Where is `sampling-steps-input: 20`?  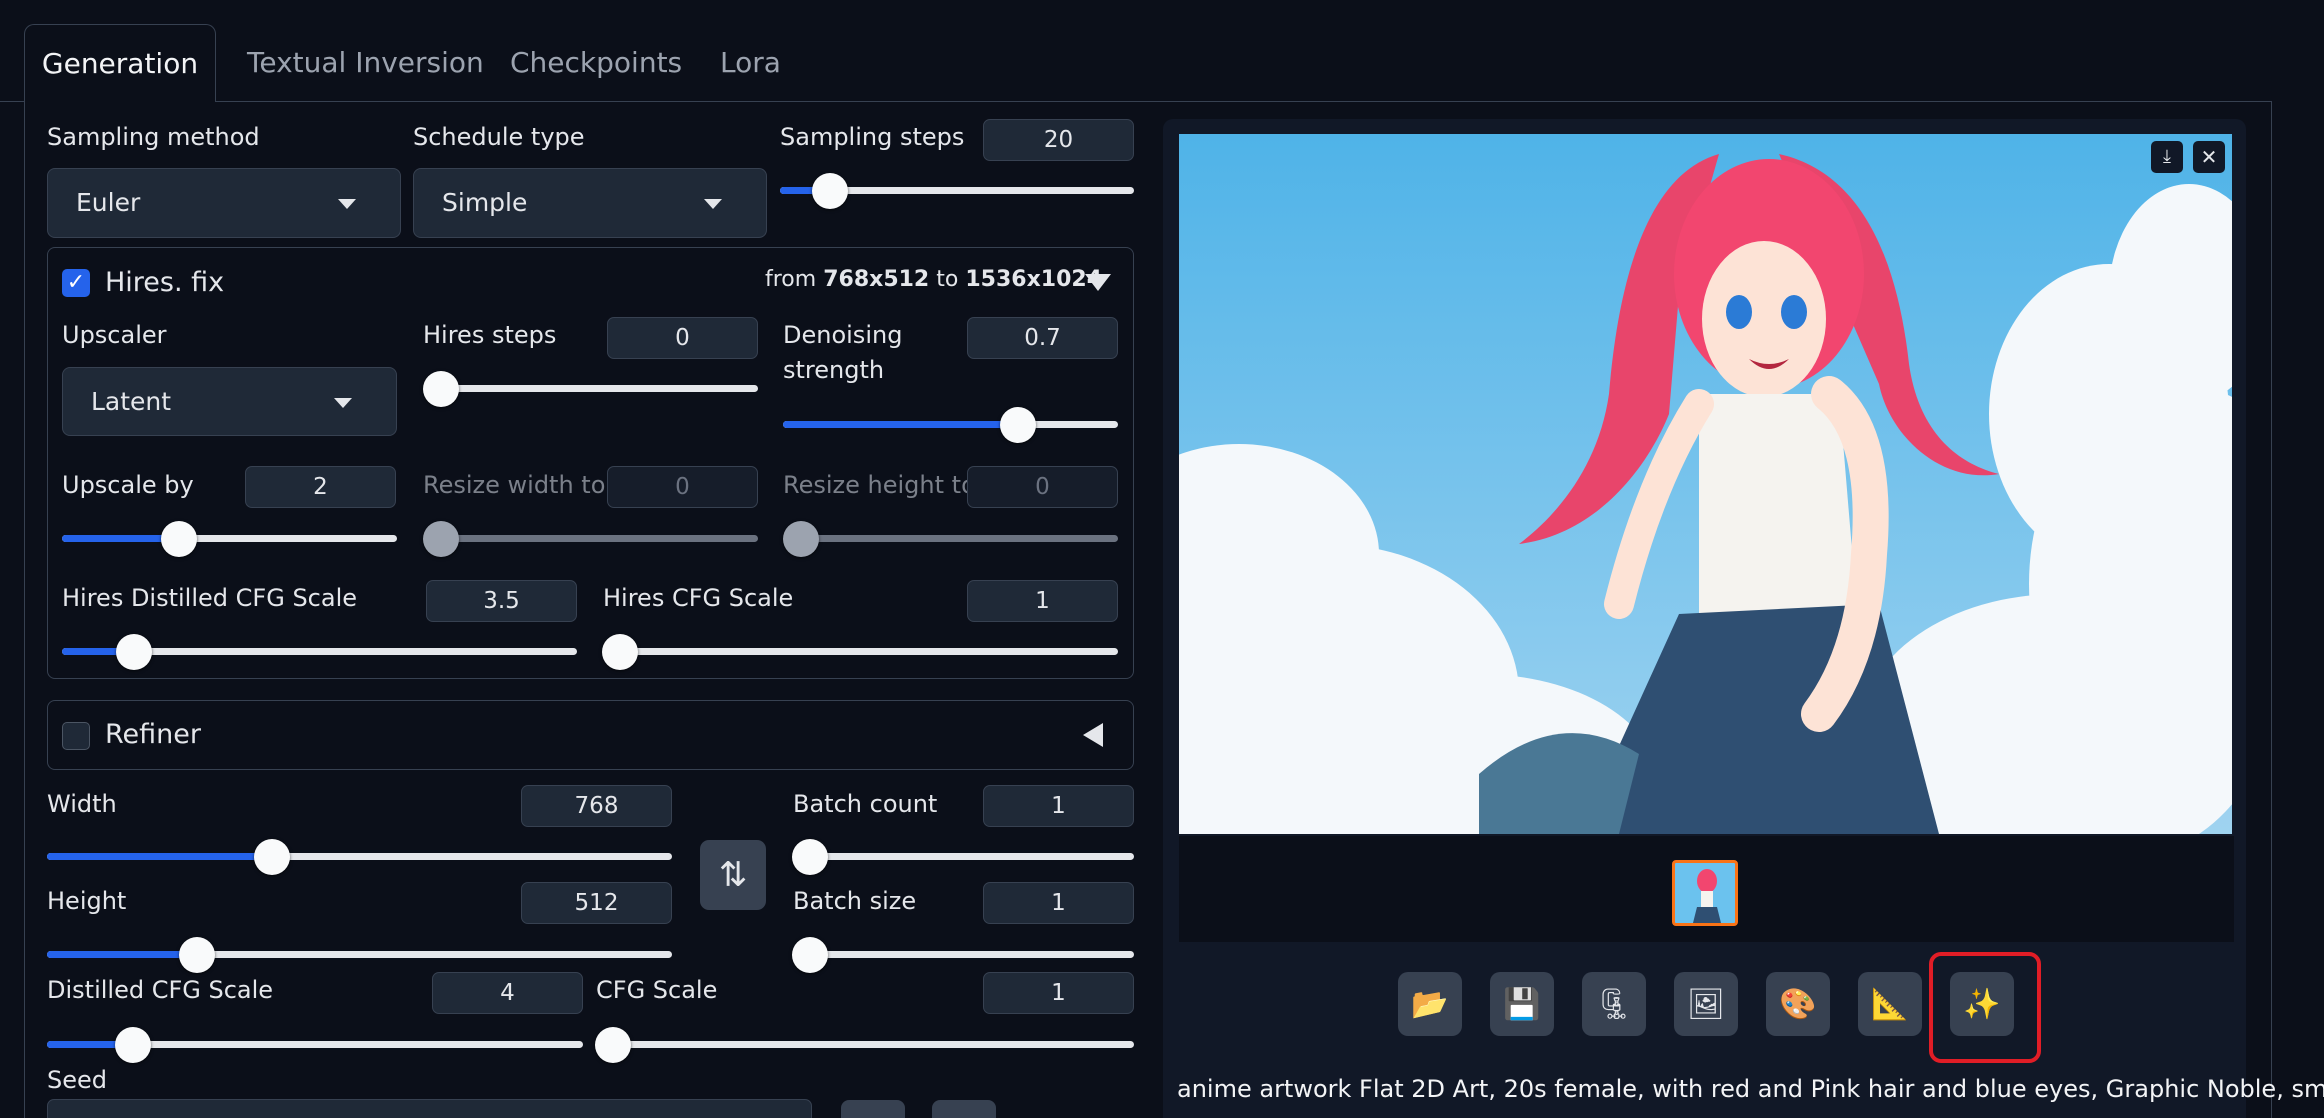
sampling-steps-input: 20 is located at coordinates (1058, 140).